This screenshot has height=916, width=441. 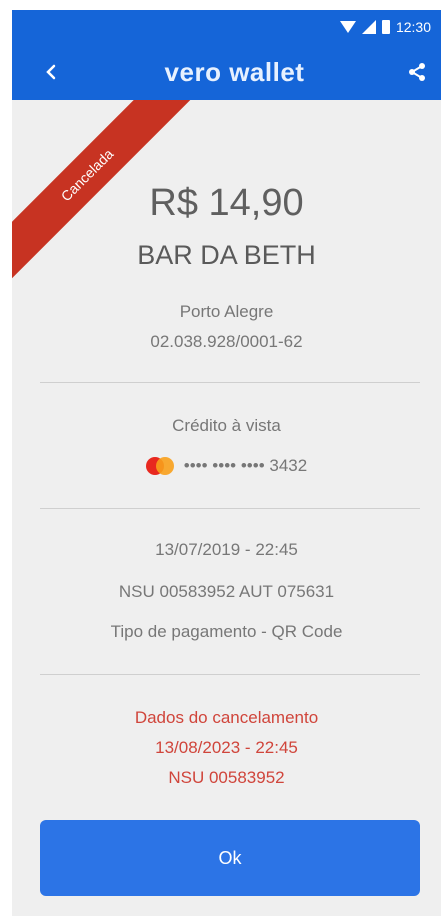 I want to click on cancellation-date: 13/08/2023 - 22:45, so click(x=226, y=747).